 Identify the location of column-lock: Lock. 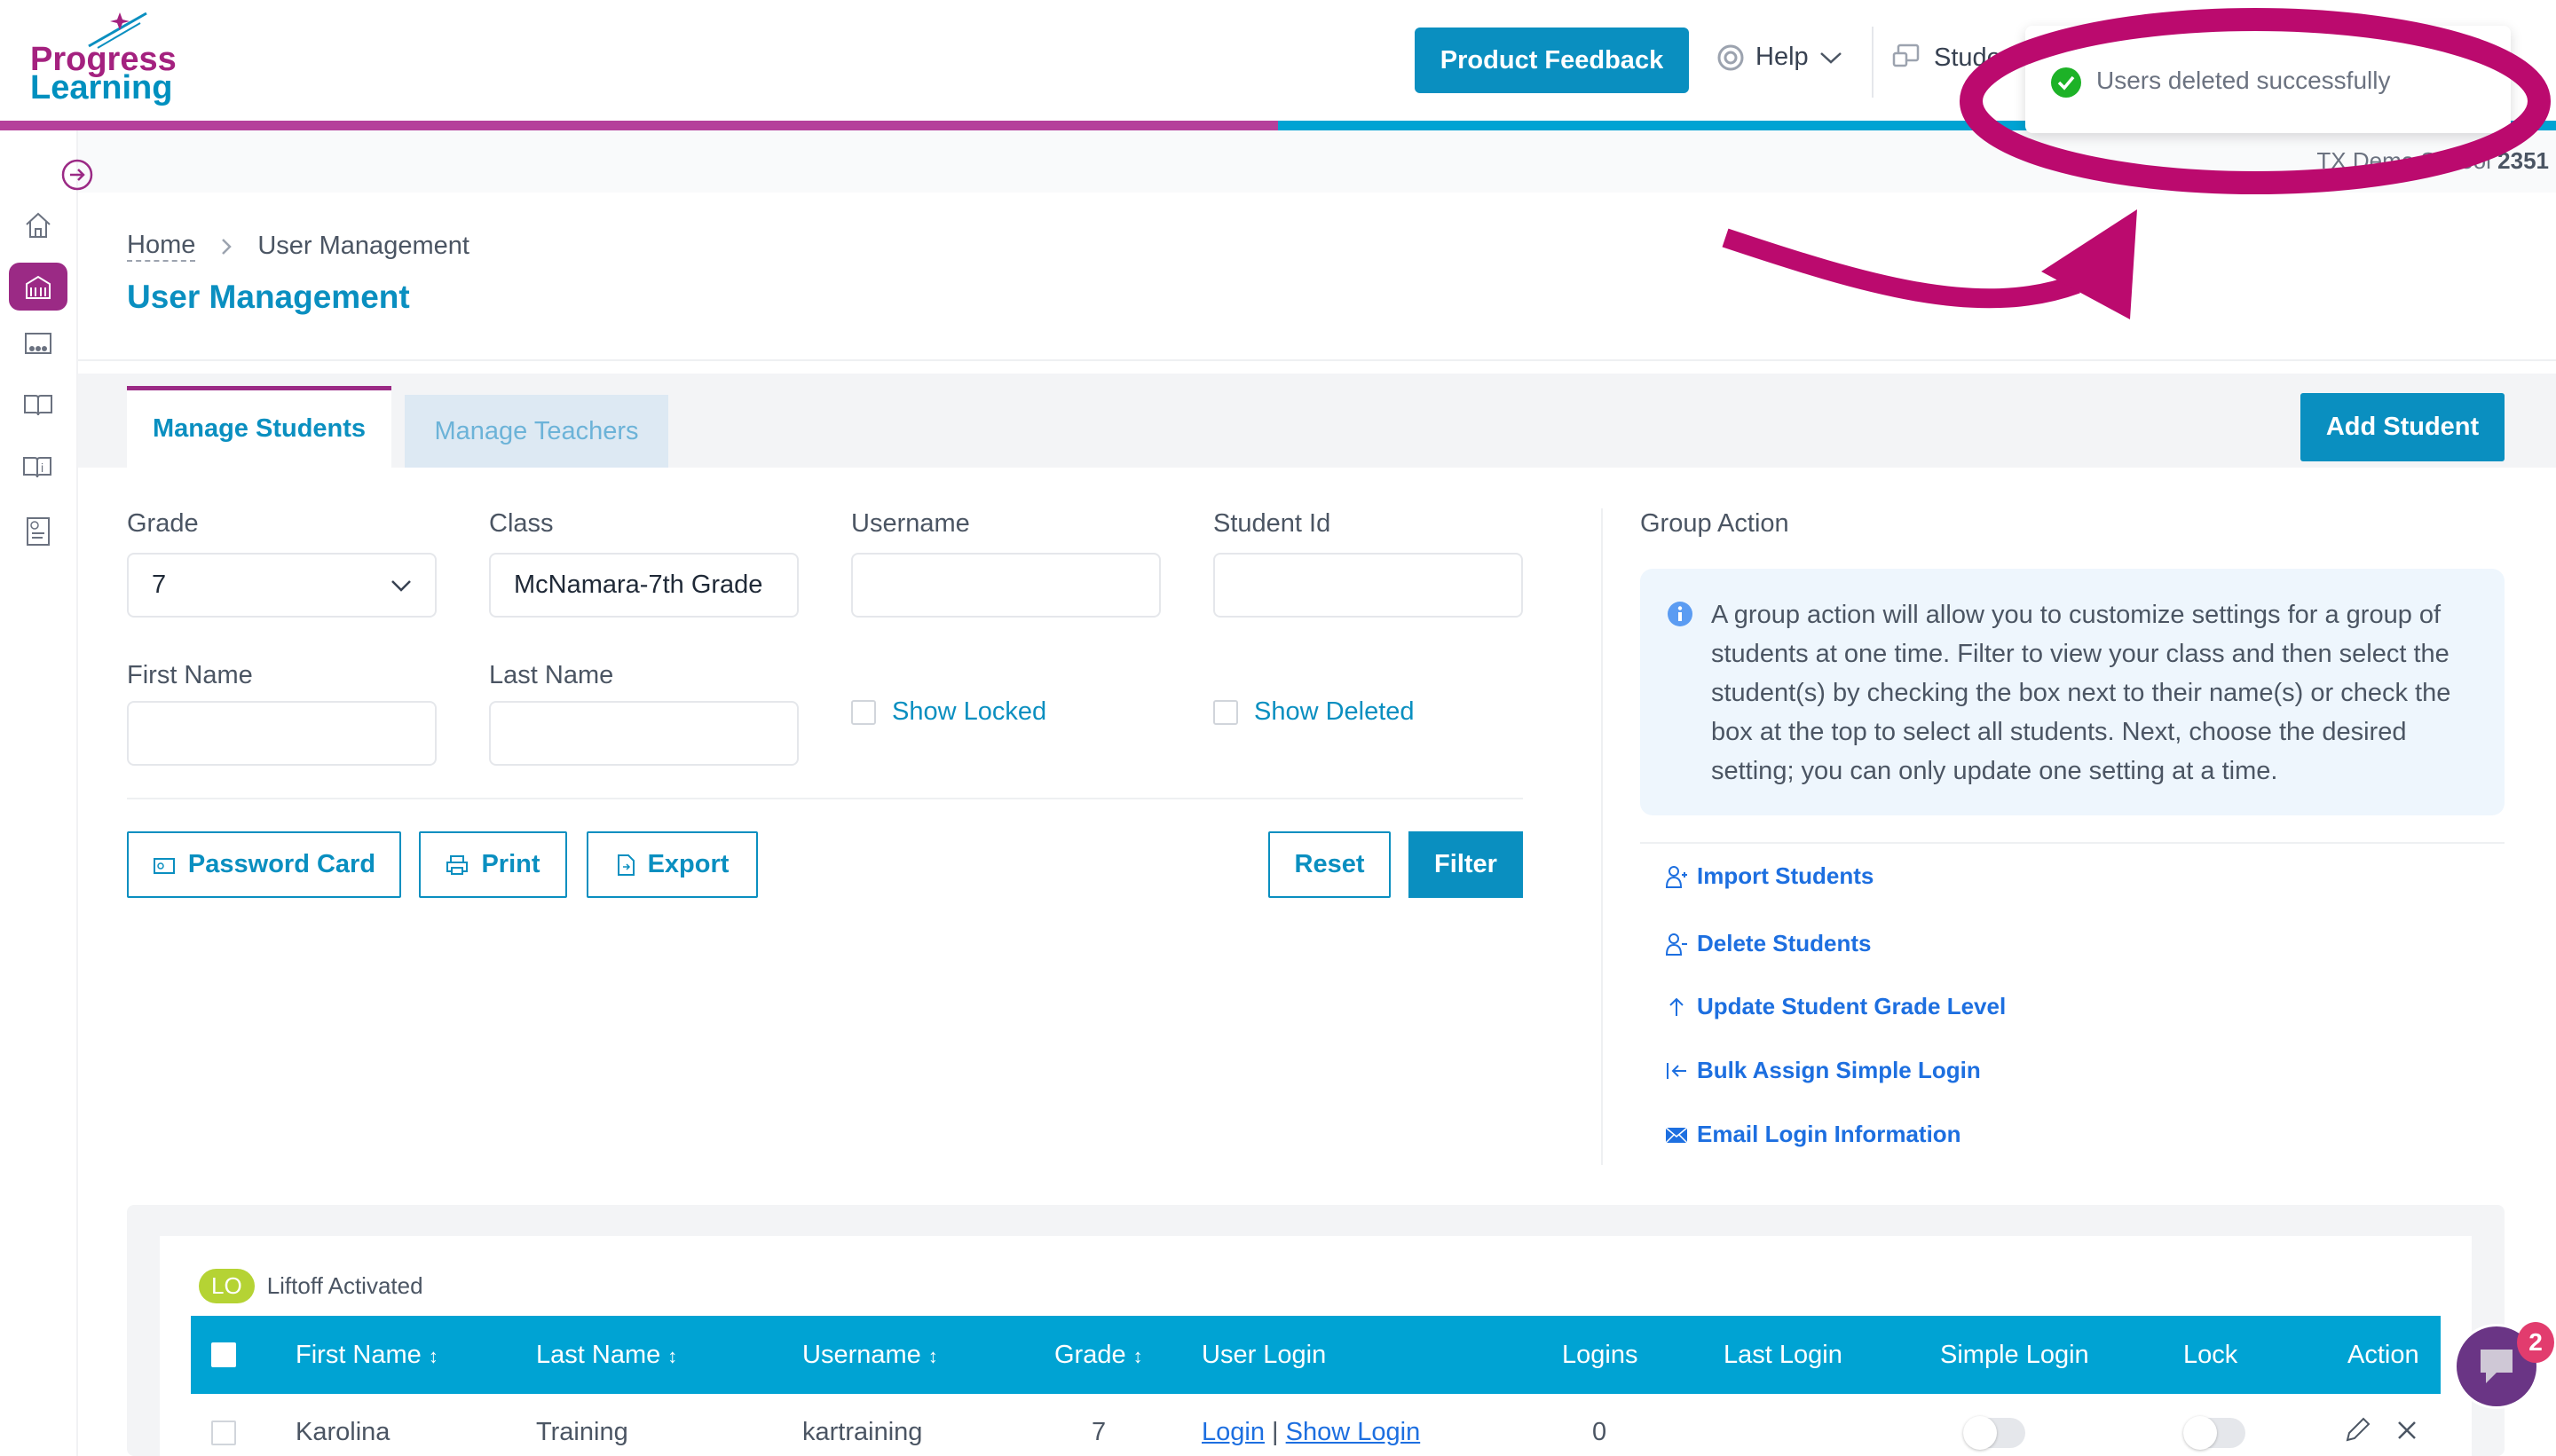
(2210, 1355).